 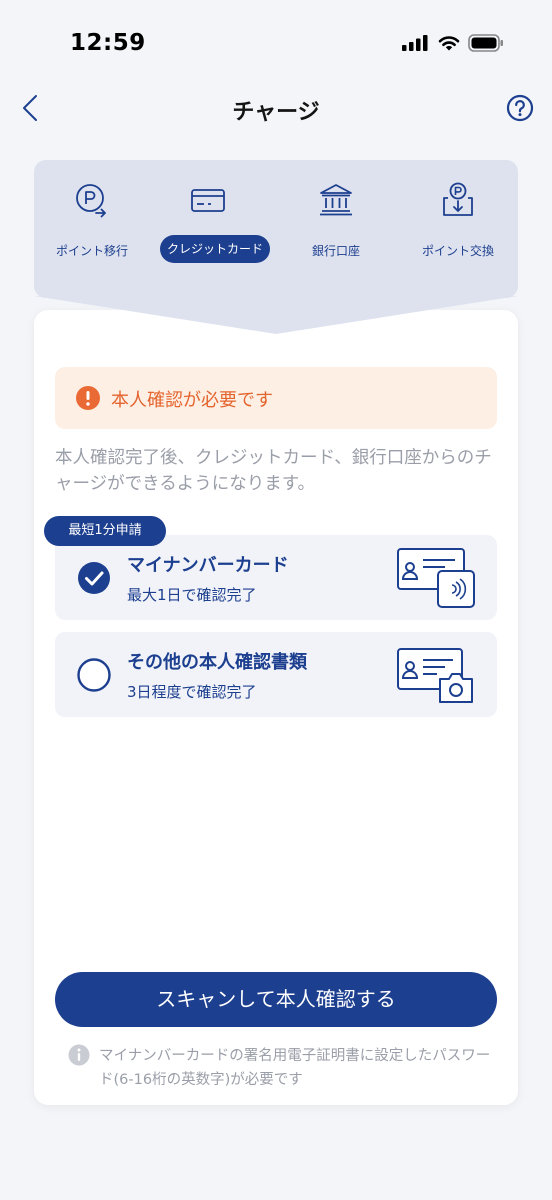 I want to click on cellular-signal-icon, so click(x=415, y=43).